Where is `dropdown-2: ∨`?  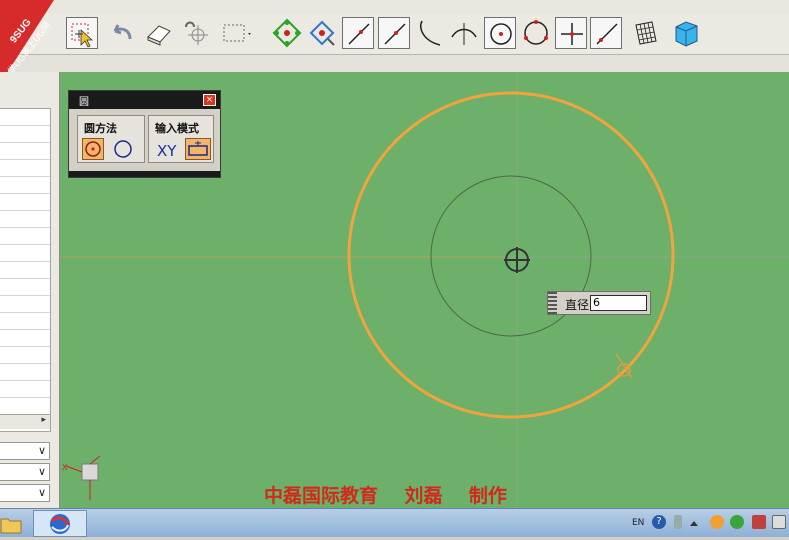
dropdown-2: ∨ is located at coordinates (25, 472).